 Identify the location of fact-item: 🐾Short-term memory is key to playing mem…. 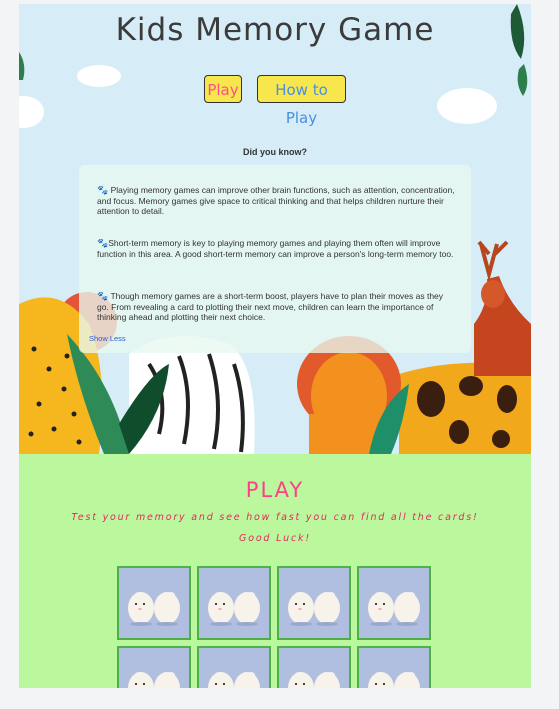
(276, 248).